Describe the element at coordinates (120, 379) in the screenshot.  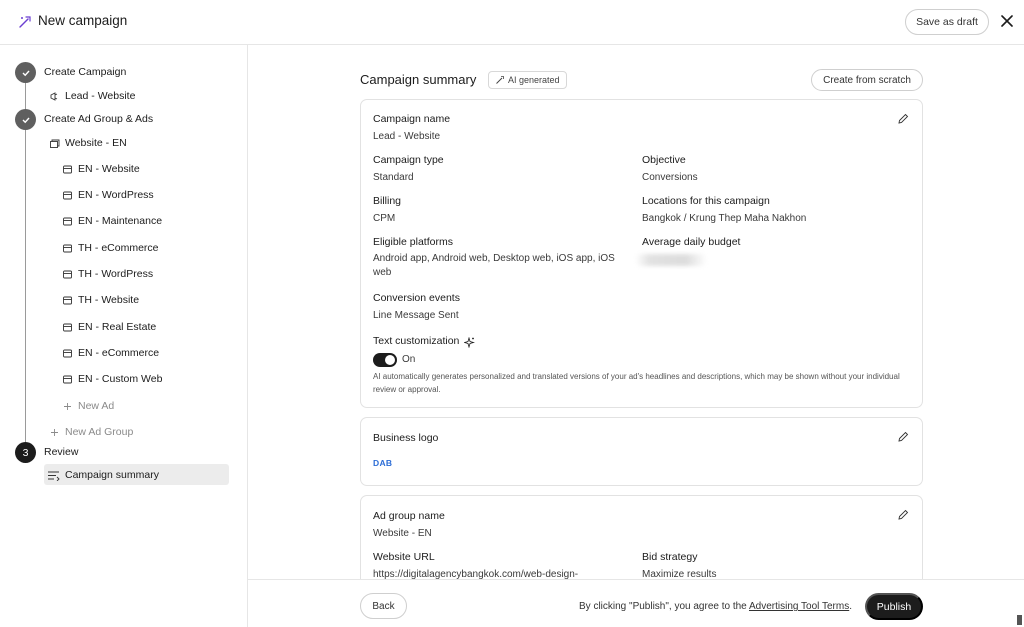
I see `sidebar-item-label: EN - Custom Web` at that location.